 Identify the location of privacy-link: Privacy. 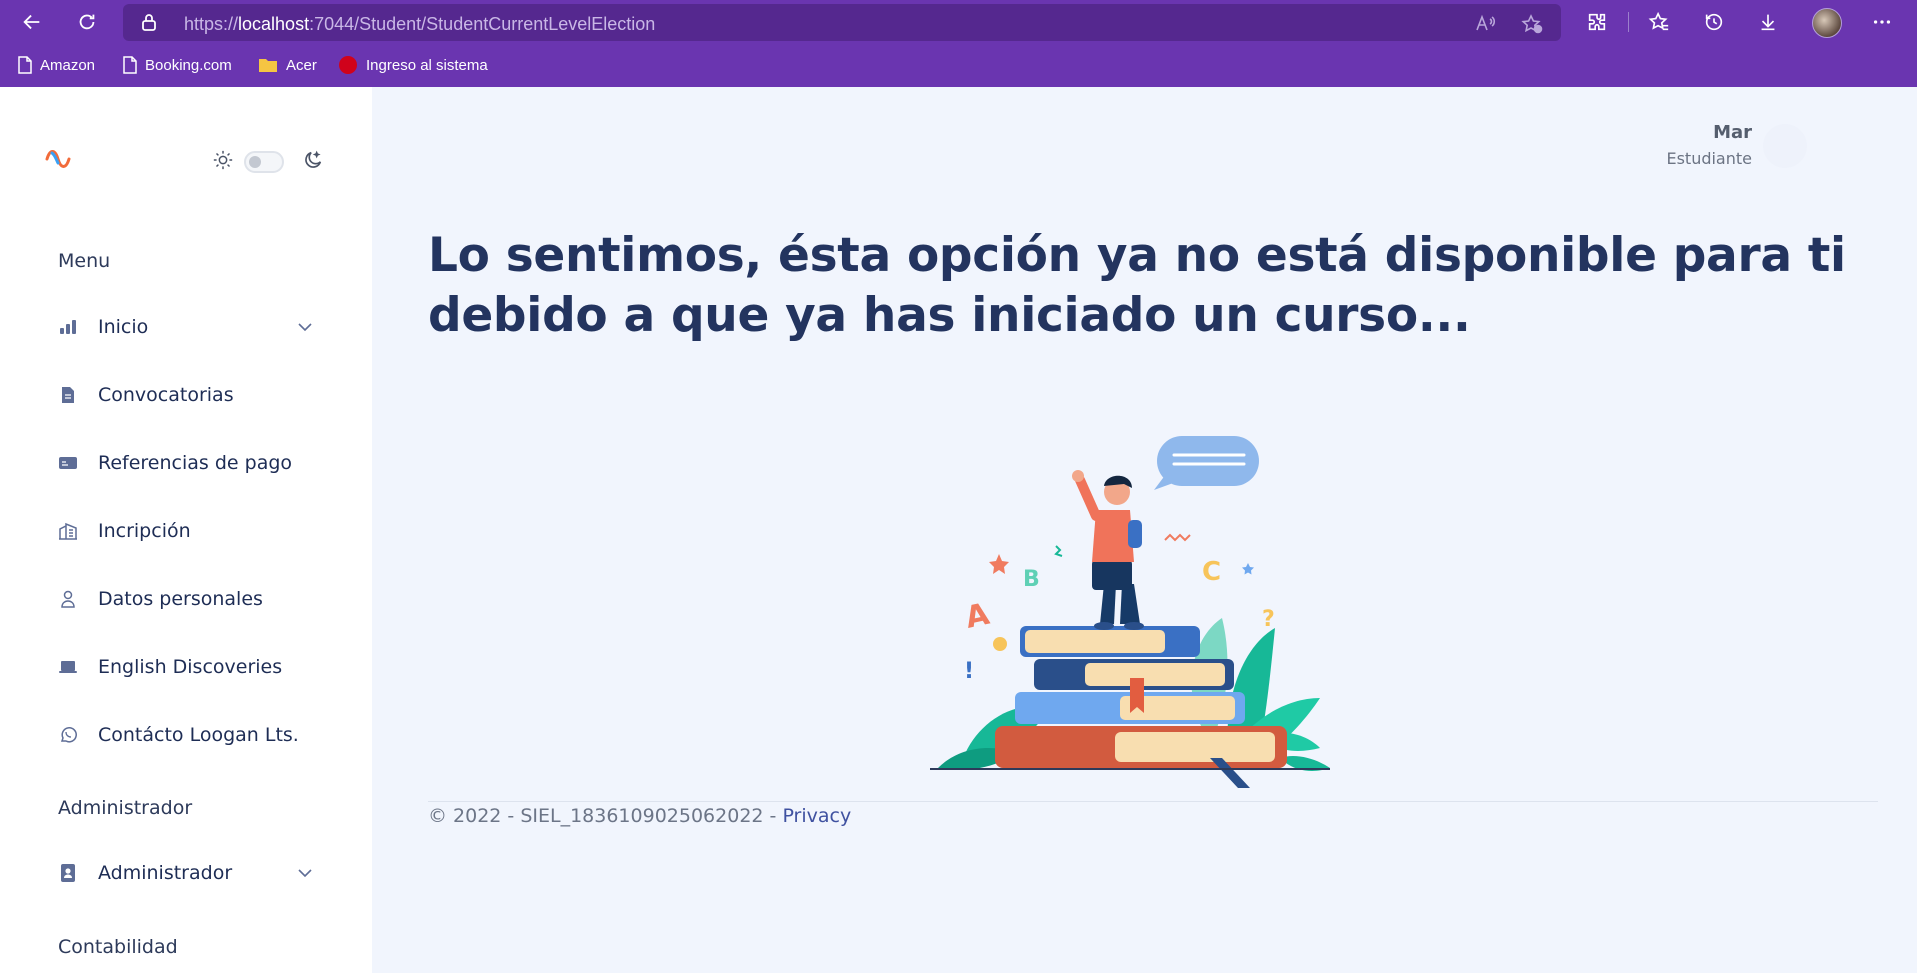
(816, 816).